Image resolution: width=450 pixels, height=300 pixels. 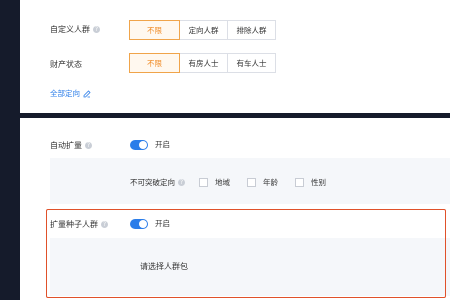 I want to click on custom-audience-label-group: 自定义人群 ?, so click(x=75, y=29).